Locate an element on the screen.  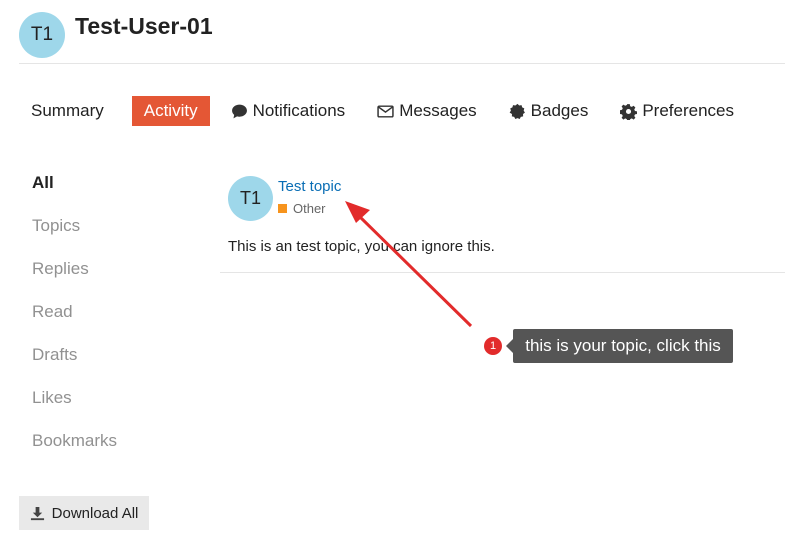
filter-likes: Likes is located at coordinates (74, 406).